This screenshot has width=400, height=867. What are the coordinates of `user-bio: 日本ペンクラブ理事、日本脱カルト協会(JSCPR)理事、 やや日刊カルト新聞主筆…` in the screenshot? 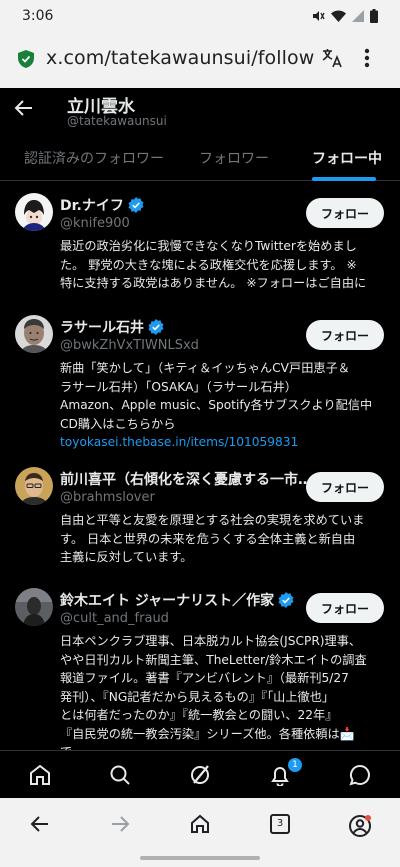 It's located at (213, 692).